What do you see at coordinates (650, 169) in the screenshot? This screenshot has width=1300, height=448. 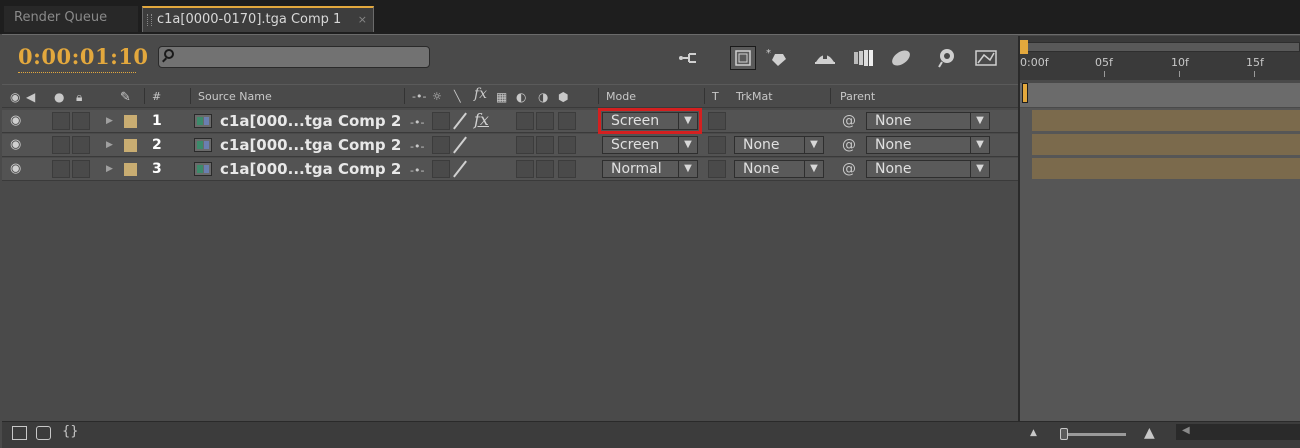 I see `mode-dropdown: Normal ▼` at bounding box center [650, 169].